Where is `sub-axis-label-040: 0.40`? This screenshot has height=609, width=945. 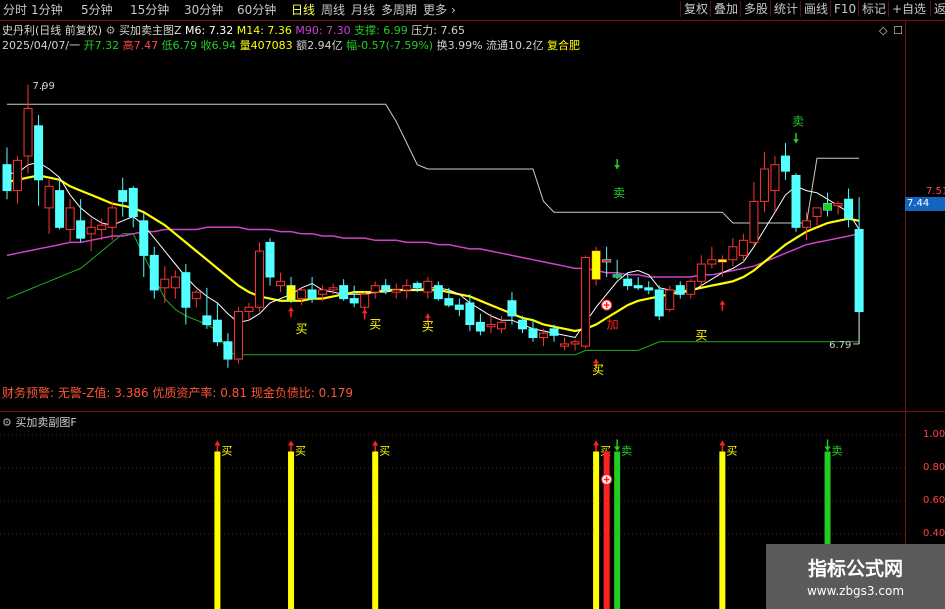 sub-axis-label-040: 0.40 is located at coordinates (934, 533).